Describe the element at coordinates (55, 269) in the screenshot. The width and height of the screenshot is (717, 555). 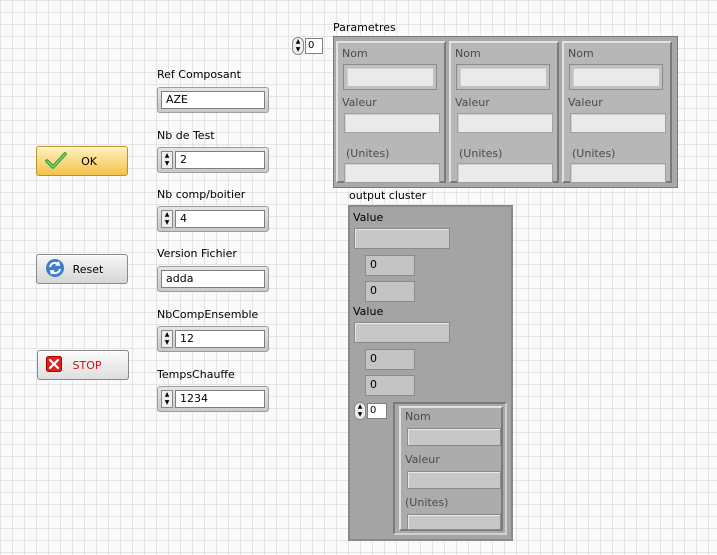
I see `refresh-icon` at that location.